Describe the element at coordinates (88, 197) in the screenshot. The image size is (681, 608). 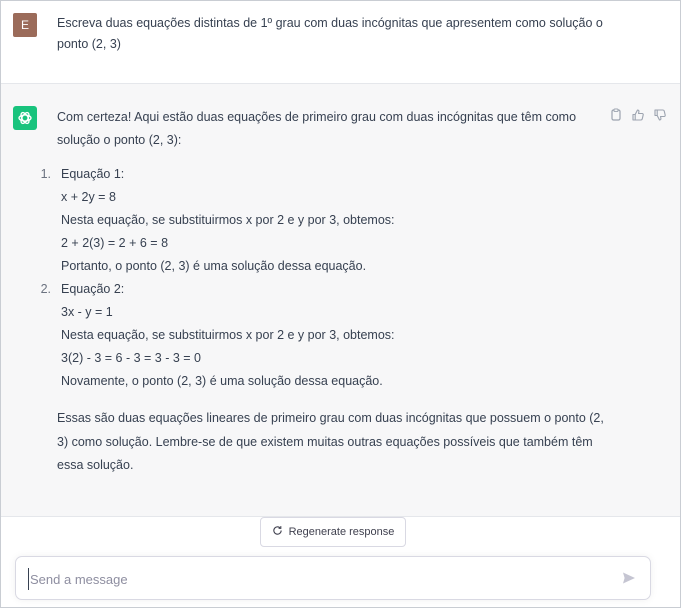
I see `item-line: x + 2y = 8` at that location.